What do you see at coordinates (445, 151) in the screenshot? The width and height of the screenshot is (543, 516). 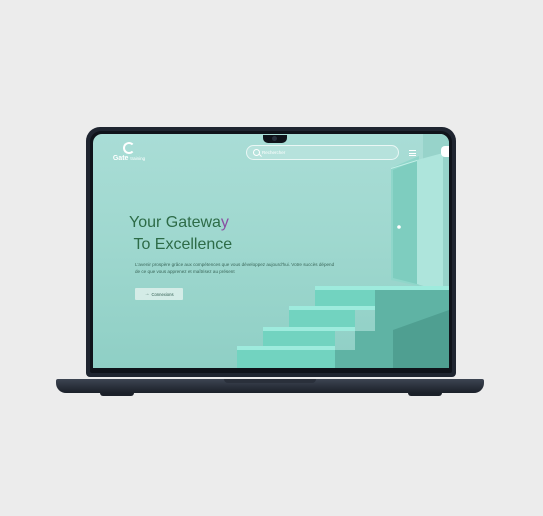 I see `scroll-handle` at bounding box center [445, 151].